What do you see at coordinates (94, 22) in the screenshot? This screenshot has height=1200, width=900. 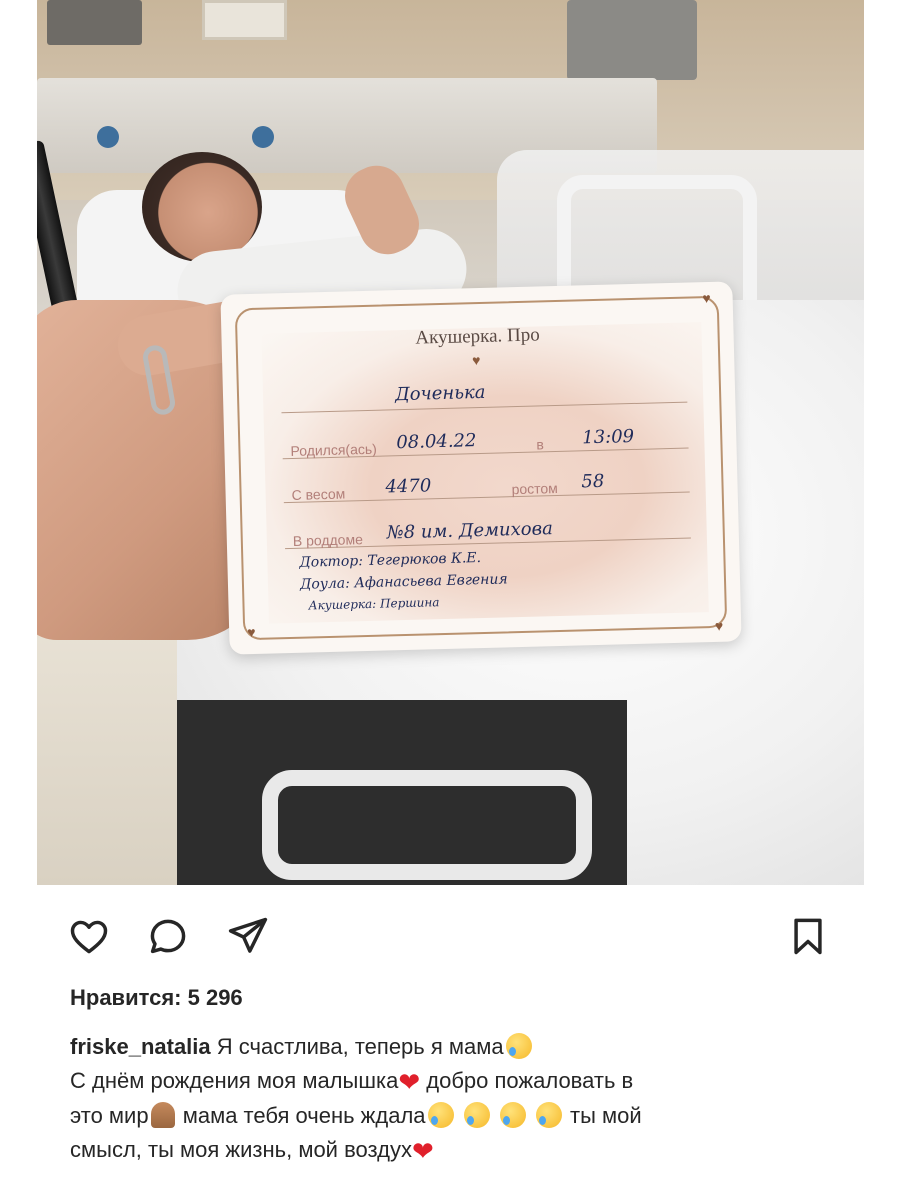 I see `photo-wall-device` at bounding box center [94, 22].